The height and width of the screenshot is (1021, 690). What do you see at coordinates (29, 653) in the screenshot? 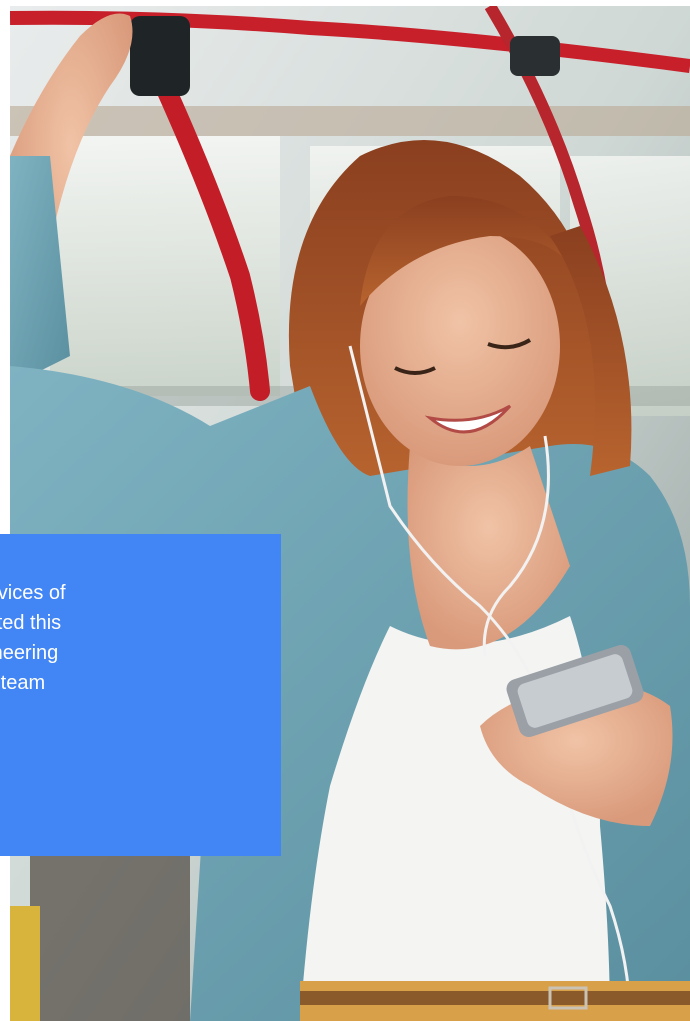
I see `caption-line: gineering` at bounding box center [29, 653].